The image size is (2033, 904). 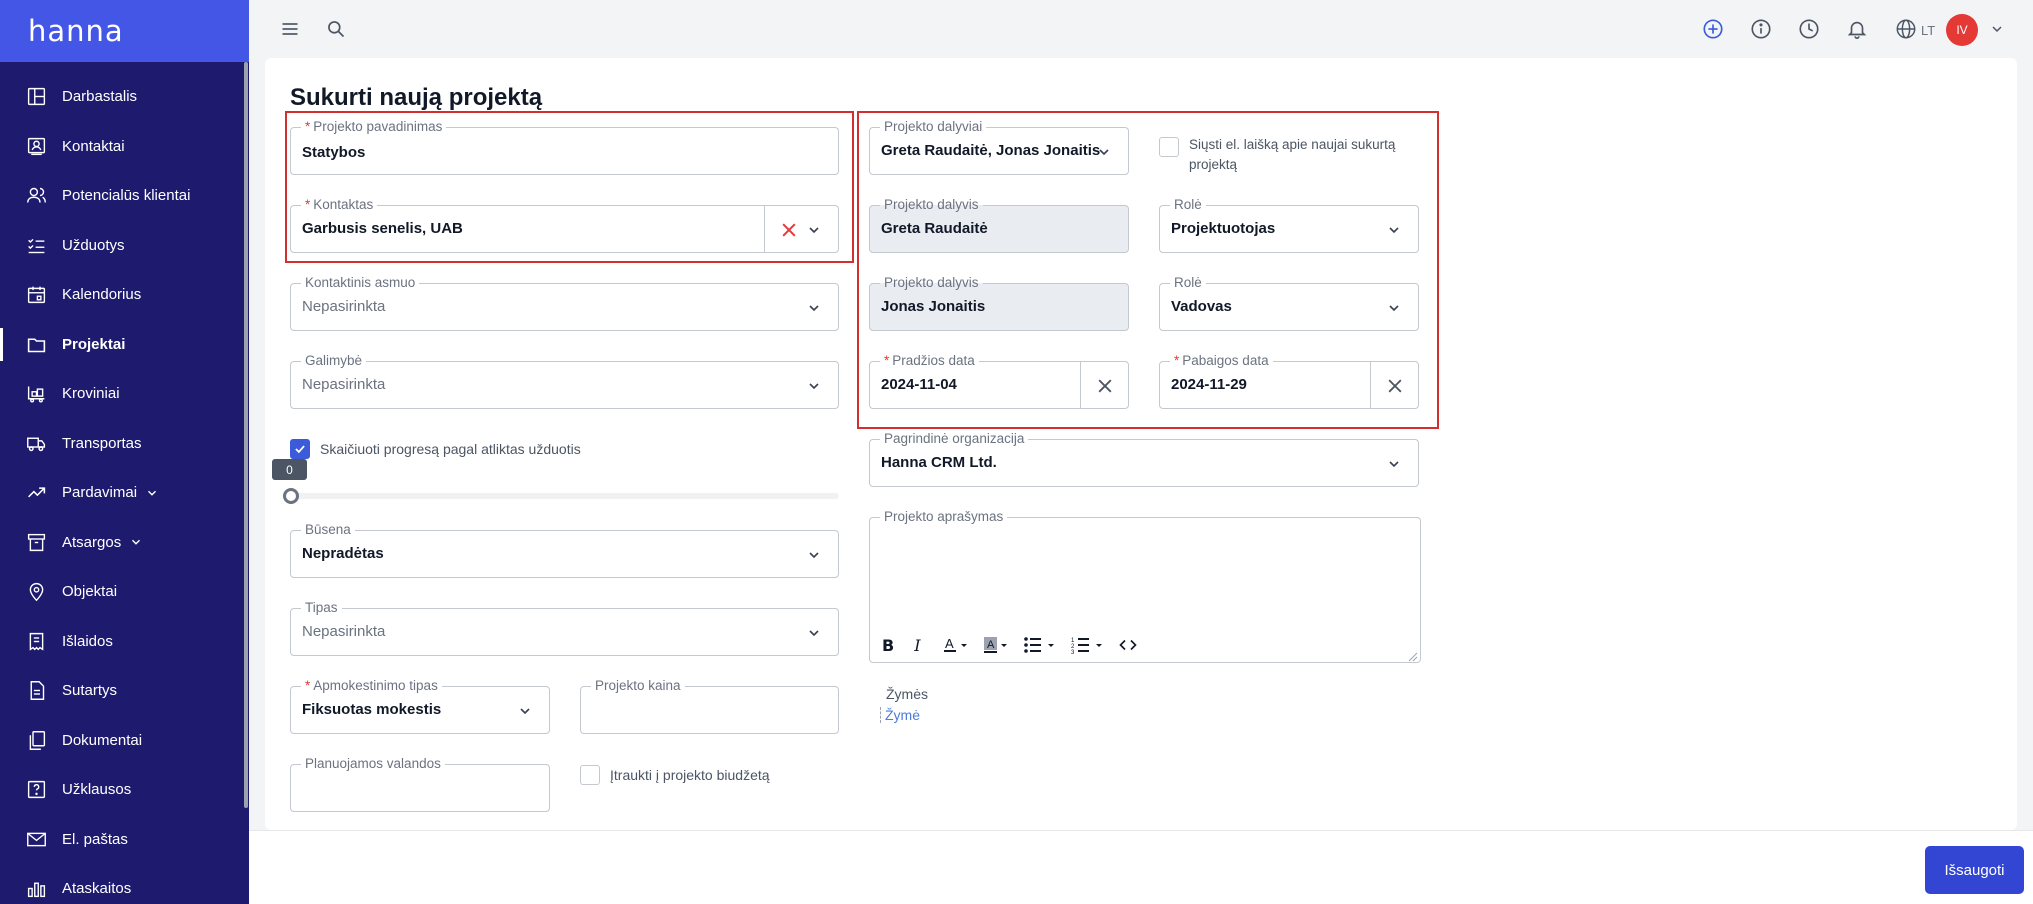 What do you see at coordinates (956, 645) in the screenshot?
I see `text-color-icon: A` at bounding box center [956, 645].